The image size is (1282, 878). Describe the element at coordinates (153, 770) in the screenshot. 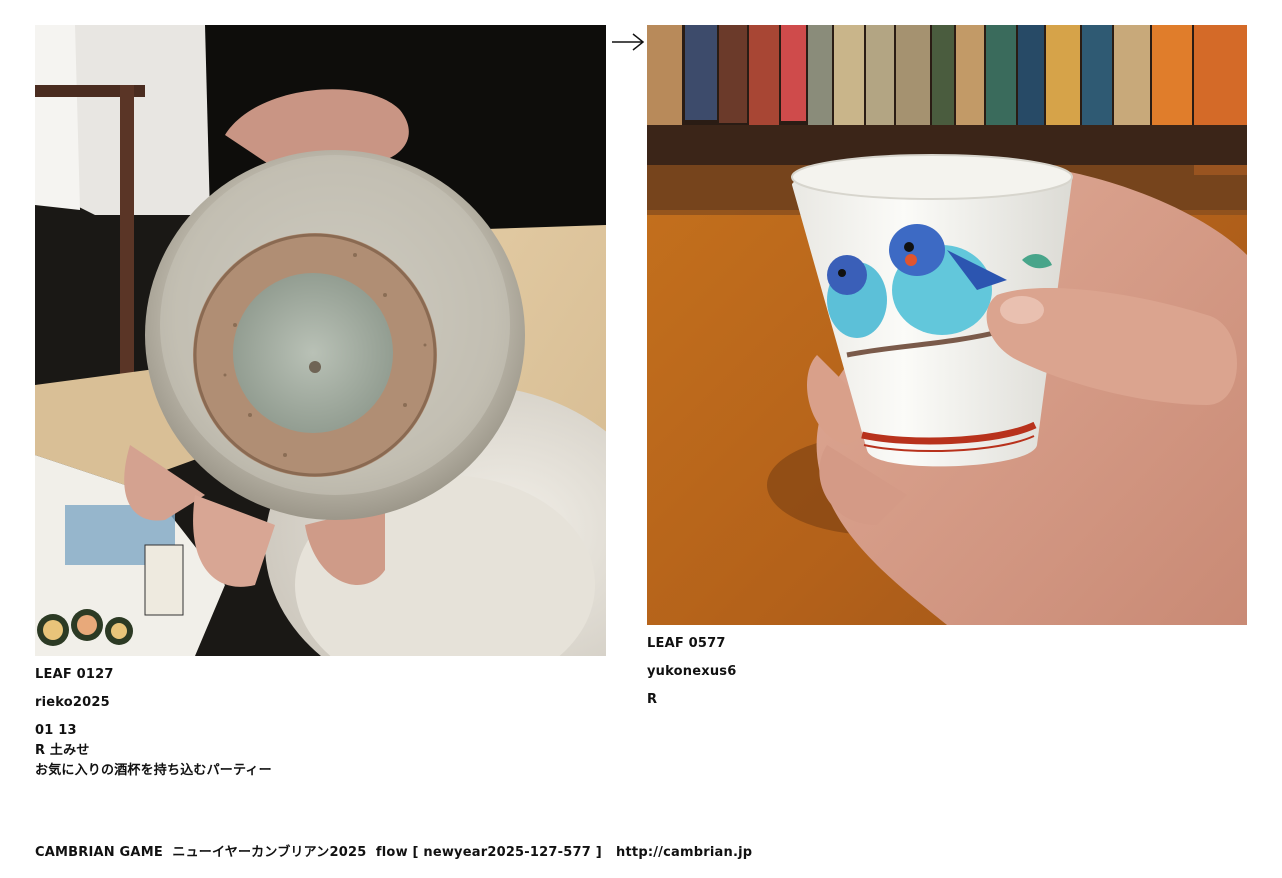

I see `left-leaf-note-line2: お気に入りの酒杯を持ち込むパーティー` at that location.